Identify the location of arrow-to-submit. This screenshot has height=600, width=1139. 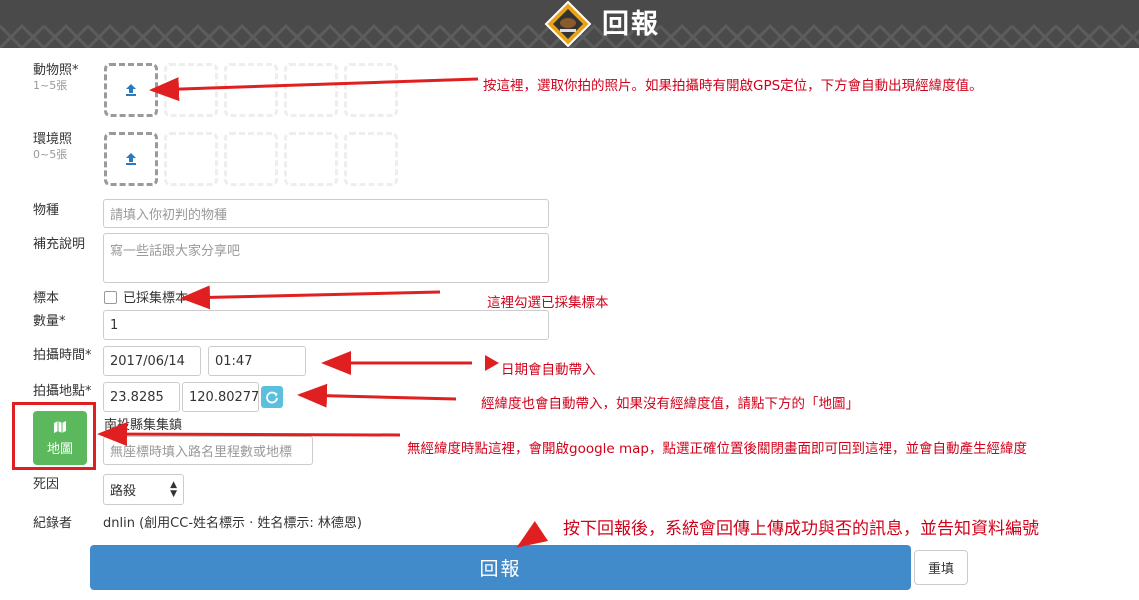
(532, 534).